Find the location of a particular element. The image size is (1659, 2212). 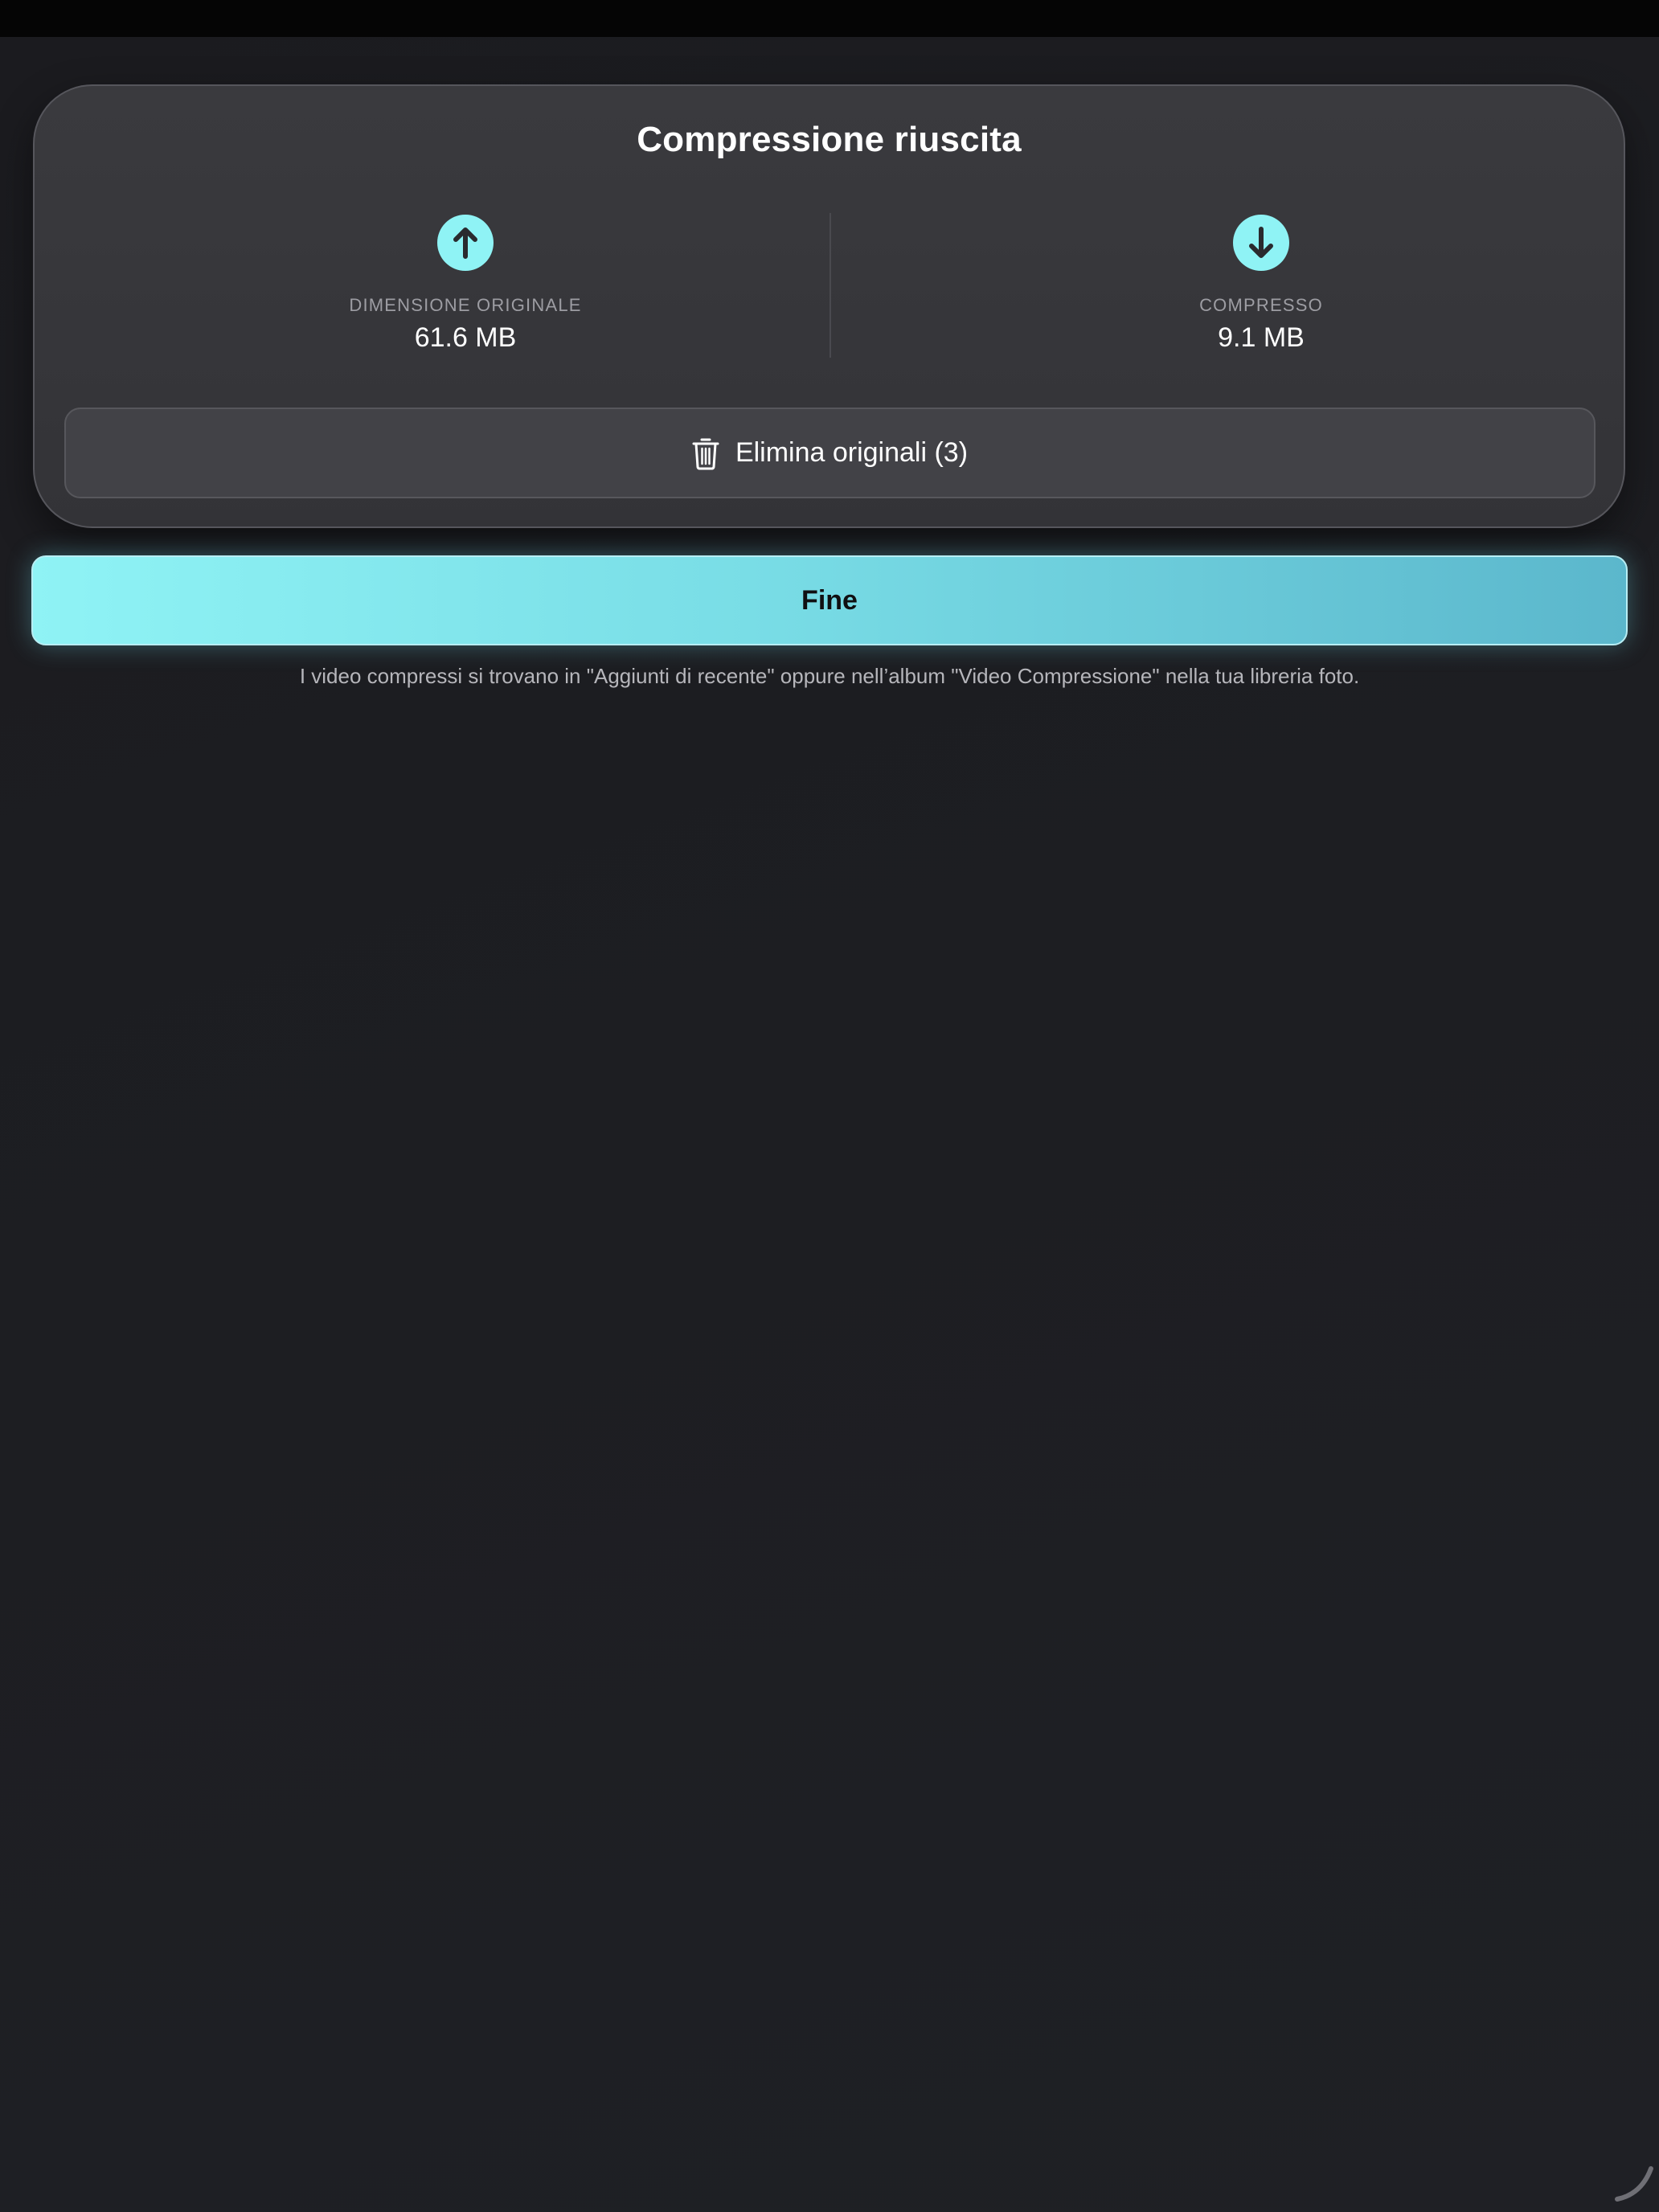

compressed-size-stat: COMPRESSO 9.1 MB is located at coordinates (1261, 284).